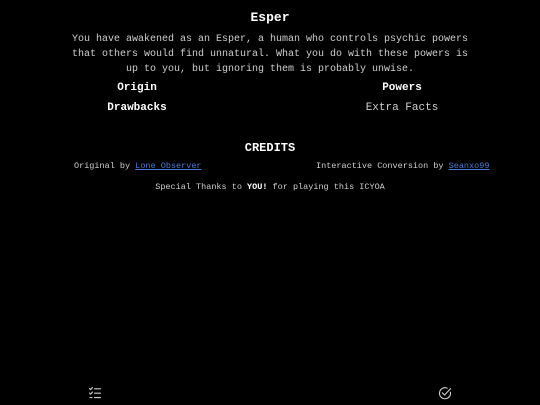 The height and width of the screenshot is (405, 540). I want to click on thanks-suffix: for playing this ICYOA, so click(326, 187).